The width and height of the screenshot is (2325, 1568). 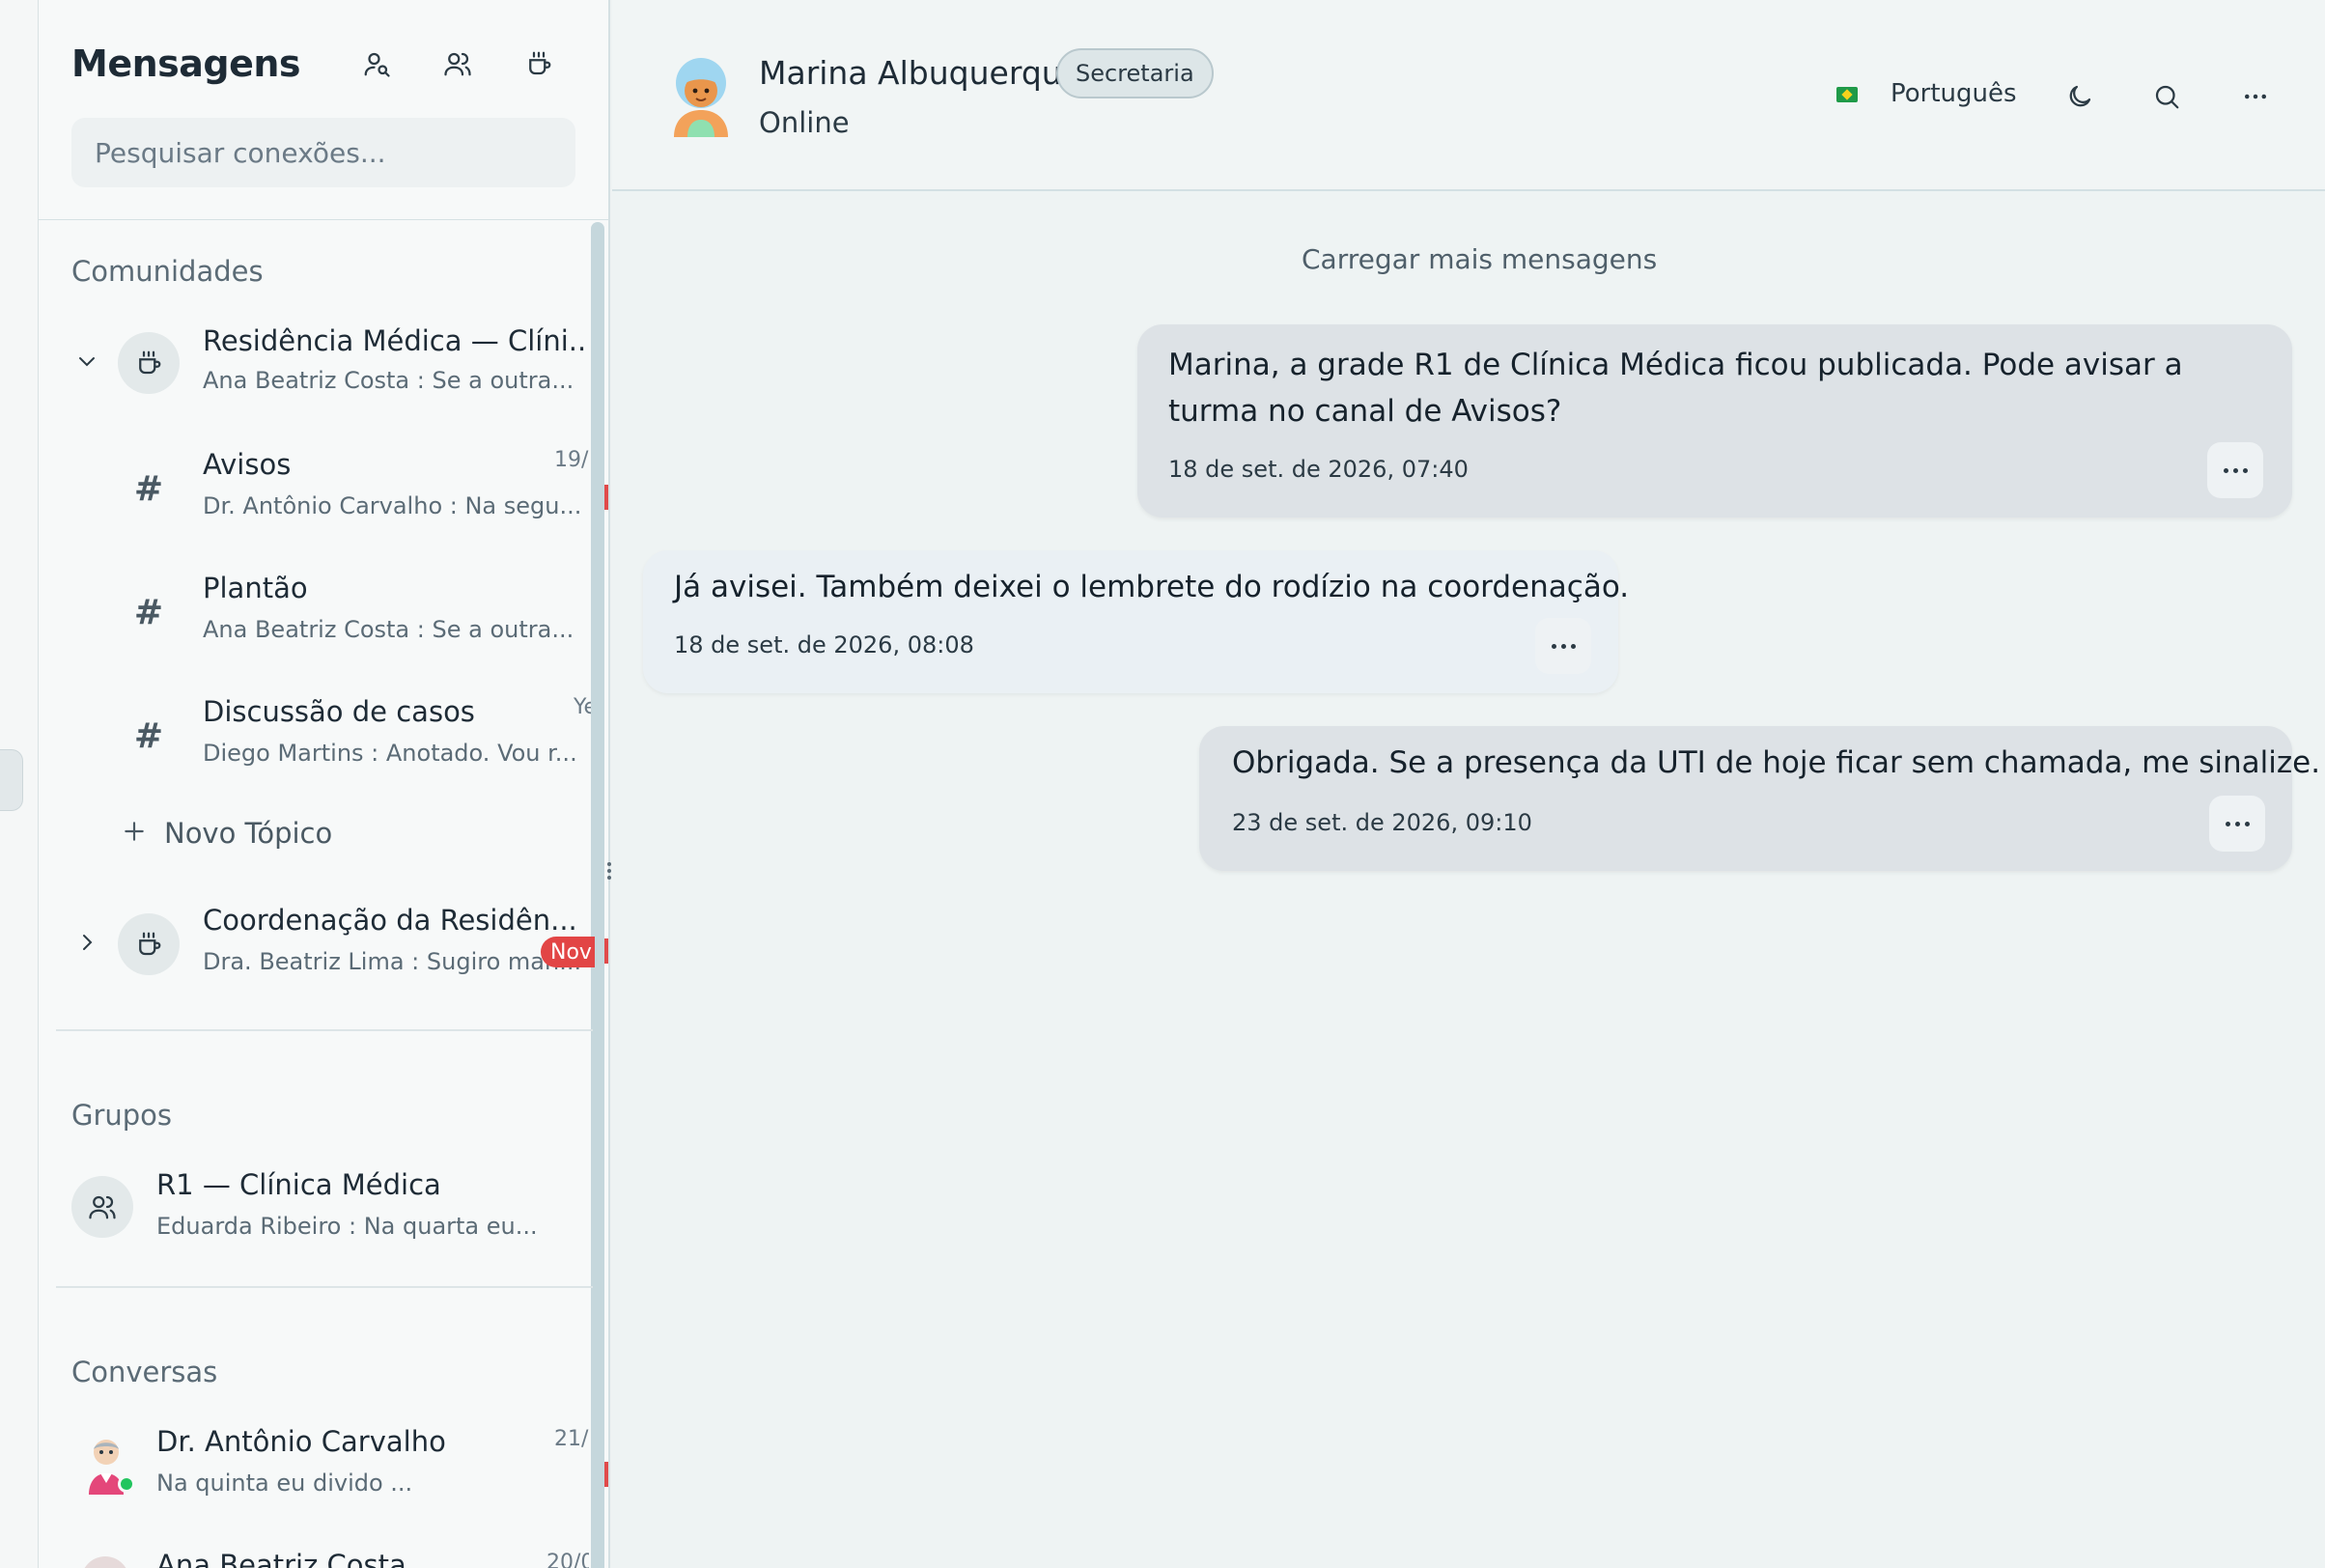 I want to click on group-avatar-icon, so click(x=102, y=1207).